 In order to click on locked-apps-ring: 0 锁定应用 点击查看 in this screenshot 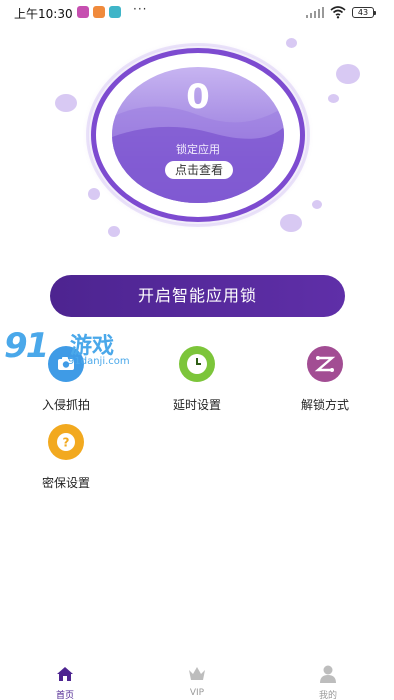, I will do `click(198, 135)`.